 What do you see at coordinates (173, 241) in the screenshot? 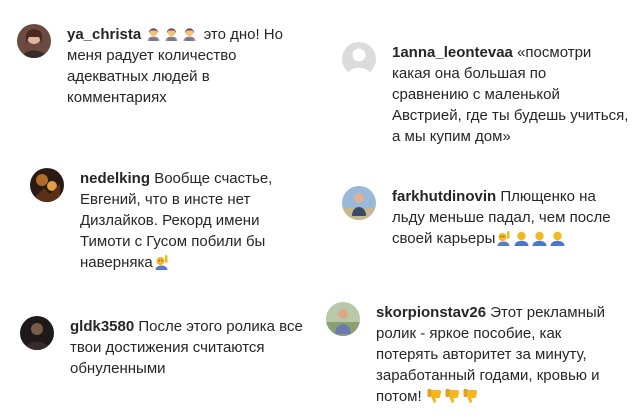
I see `comment-body-line: Тимоти с Гусом побили бы` at bounding box center [173, 241].